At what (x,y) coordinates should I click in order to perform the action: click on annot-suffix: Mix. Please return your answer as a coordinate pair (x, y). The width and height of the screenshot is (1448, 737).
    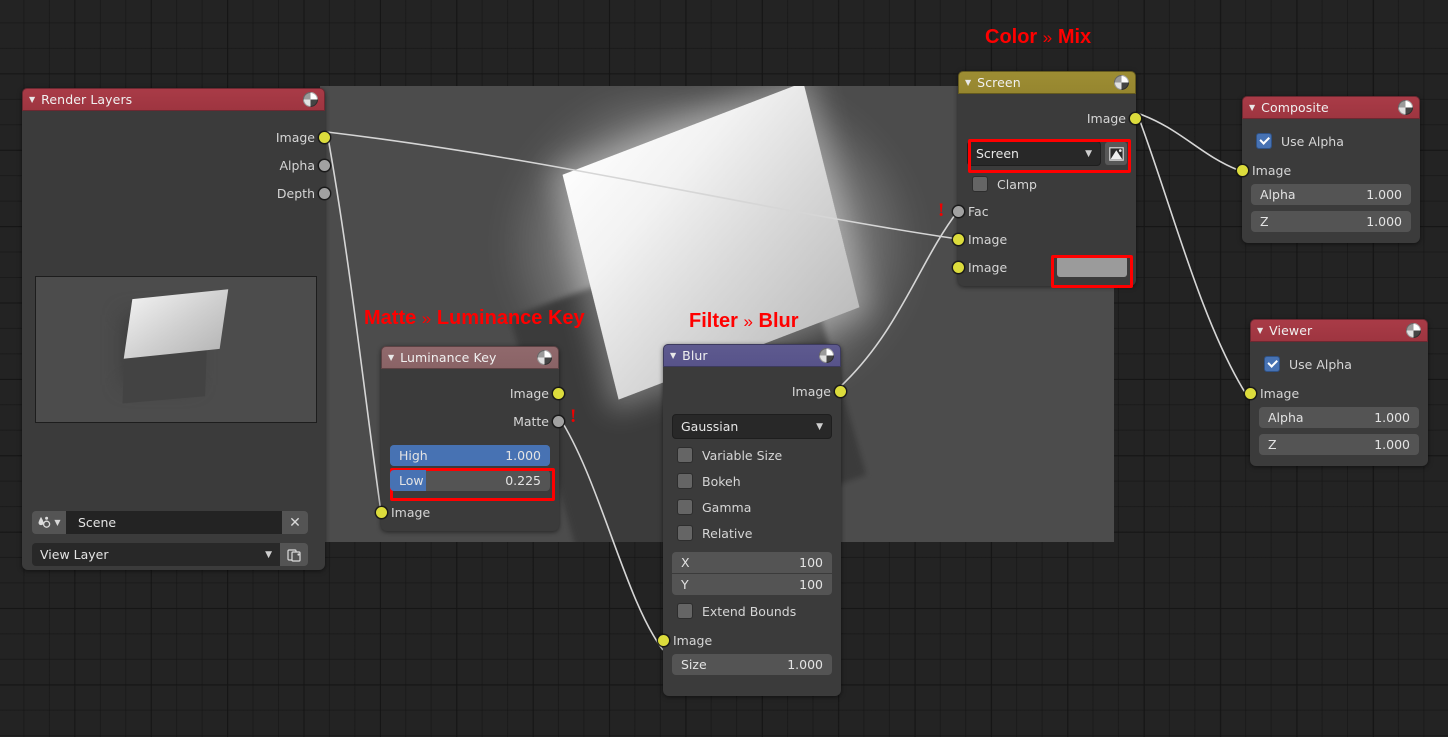
    Looking at the image, I should click on (1074, 37).